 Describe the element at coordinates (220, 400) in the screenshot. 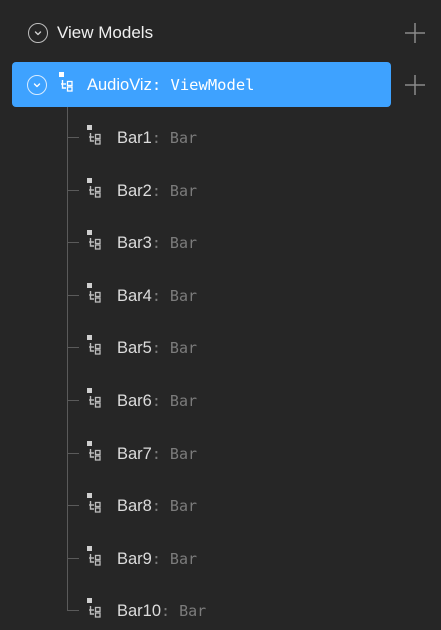

I see `list-item: Bar6: Bar` at that location.